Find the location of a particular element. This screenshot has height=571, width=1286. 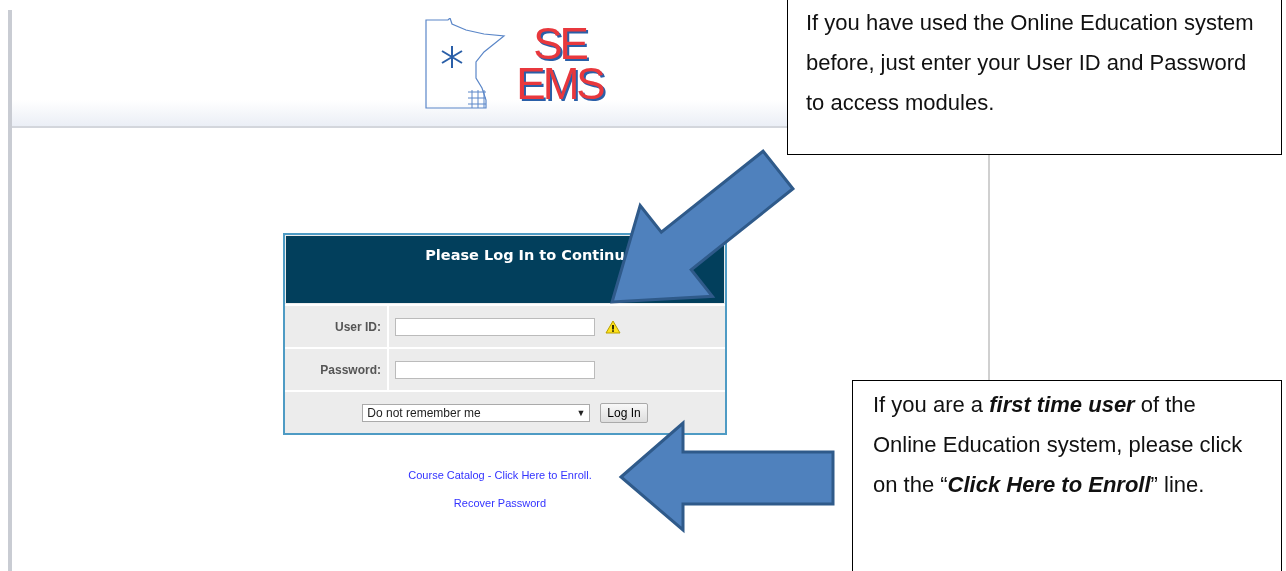

remember-dropdown: Do not remember me ▼ is located at coordinates (476, 412).